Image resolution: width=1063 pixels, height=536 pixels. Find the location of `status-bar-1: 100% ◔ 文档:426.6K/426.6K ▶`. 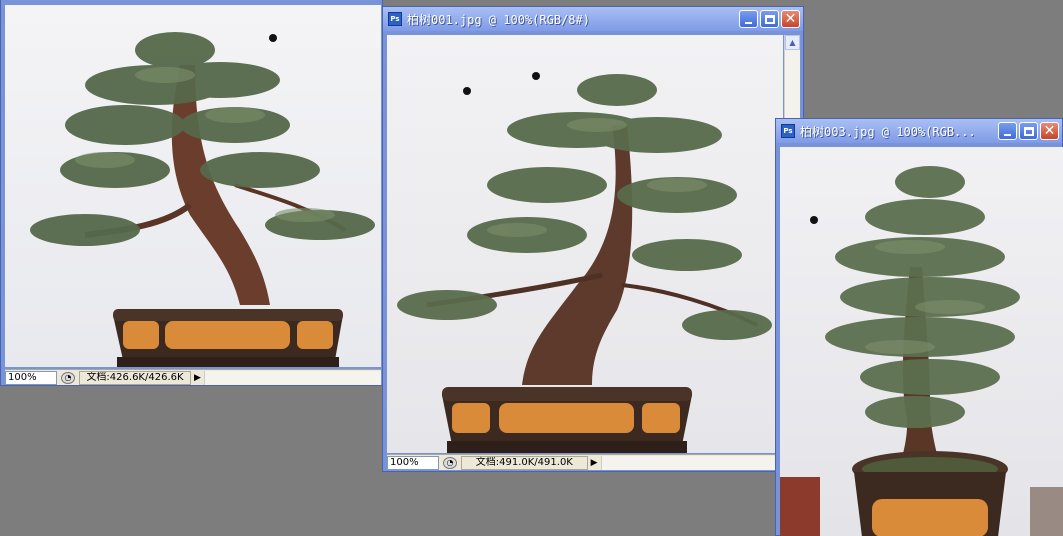

status-bar-1: 100% ◔ 文档:426.6K/426.6K ▶ is located at coordinates (193, 377).